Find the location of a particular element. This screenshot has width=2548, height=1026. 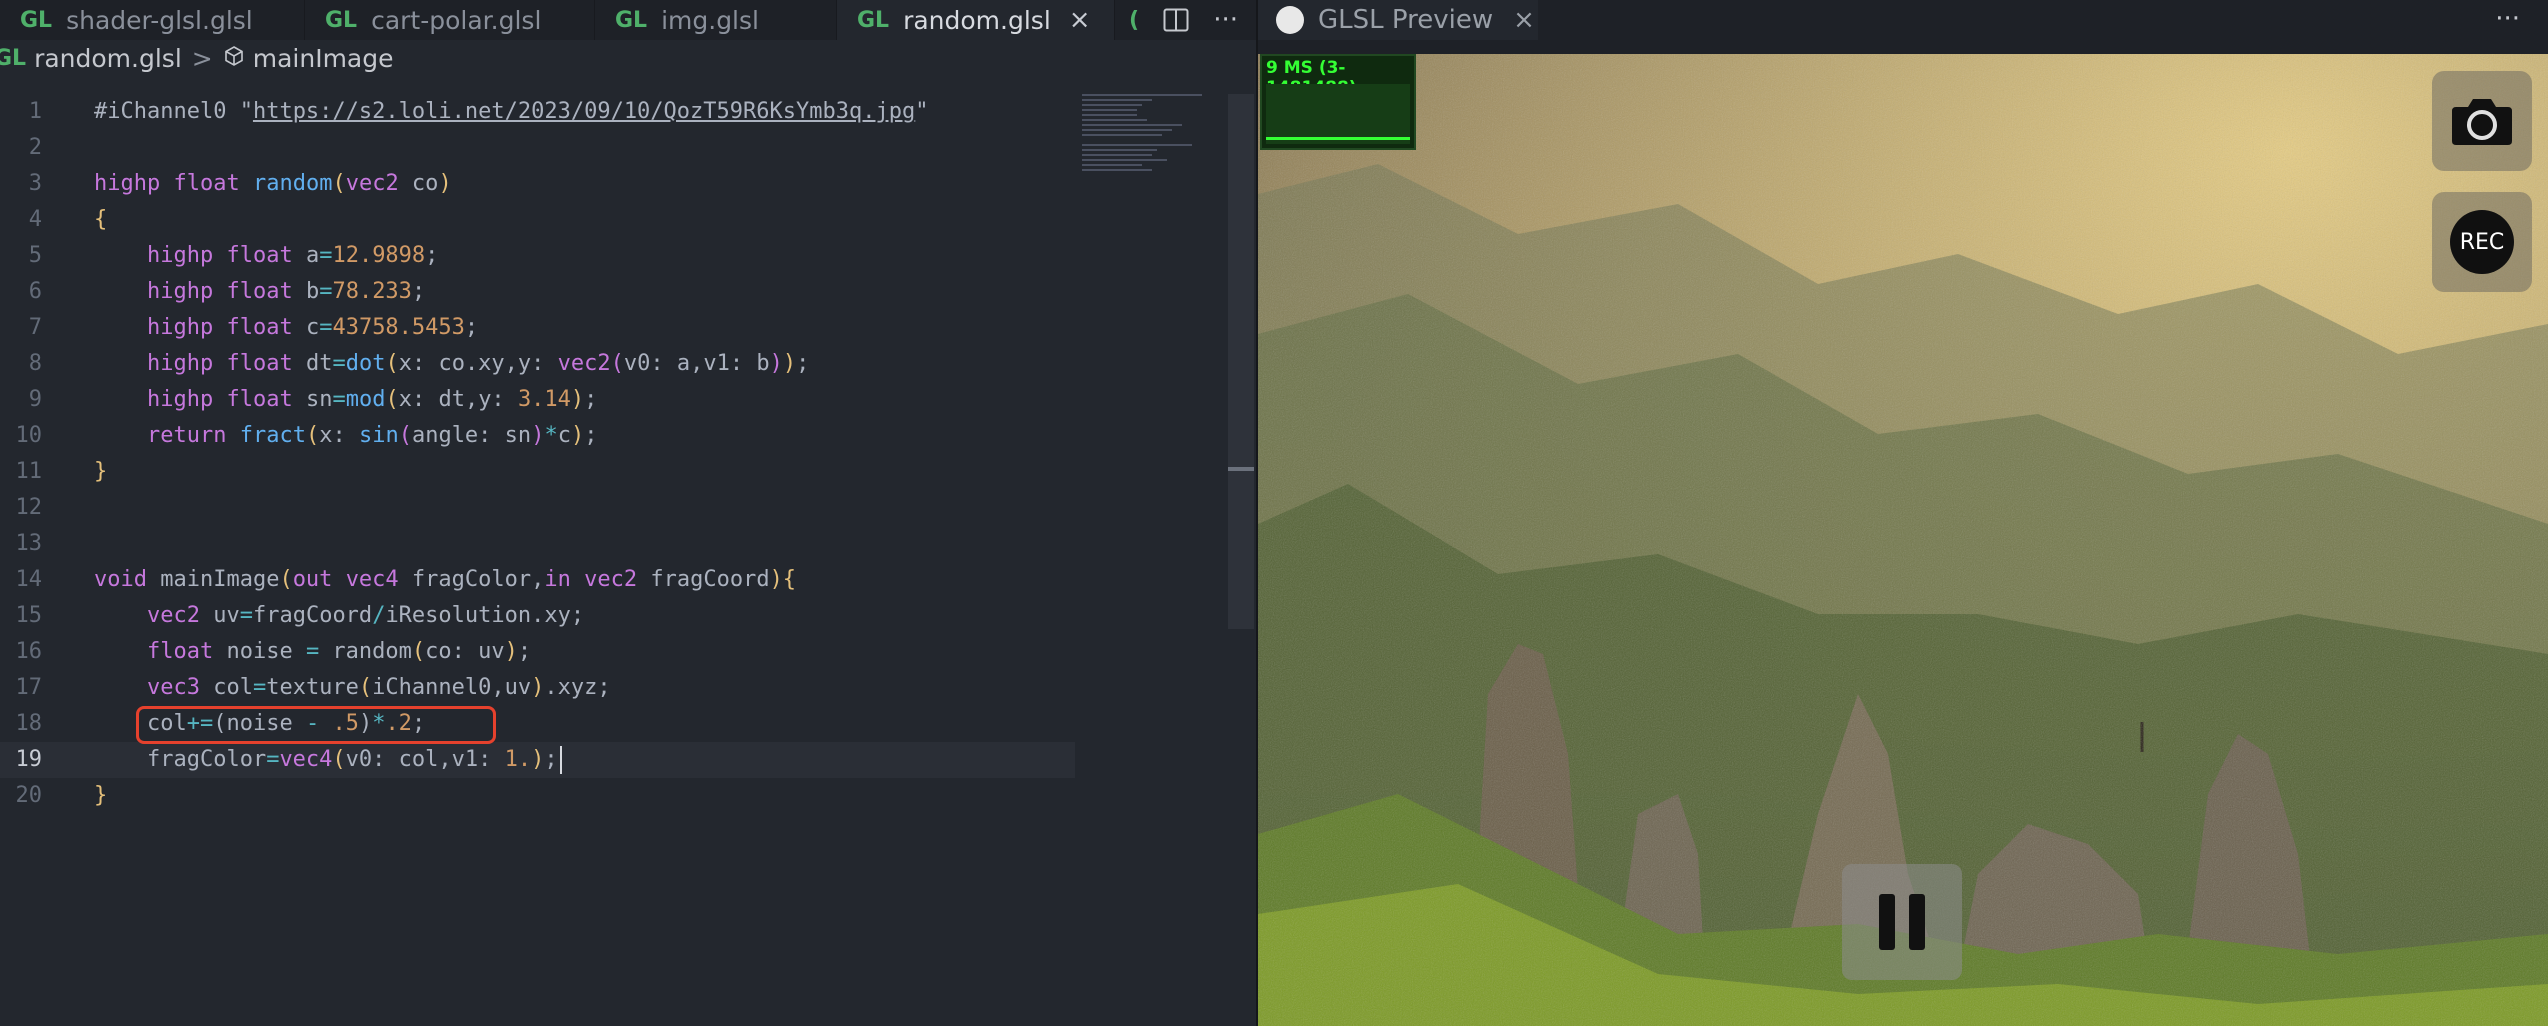

code-line-current: 19 fragColor=vec4(v0: col,v1: 1.); is located at coordinates (537, 760).